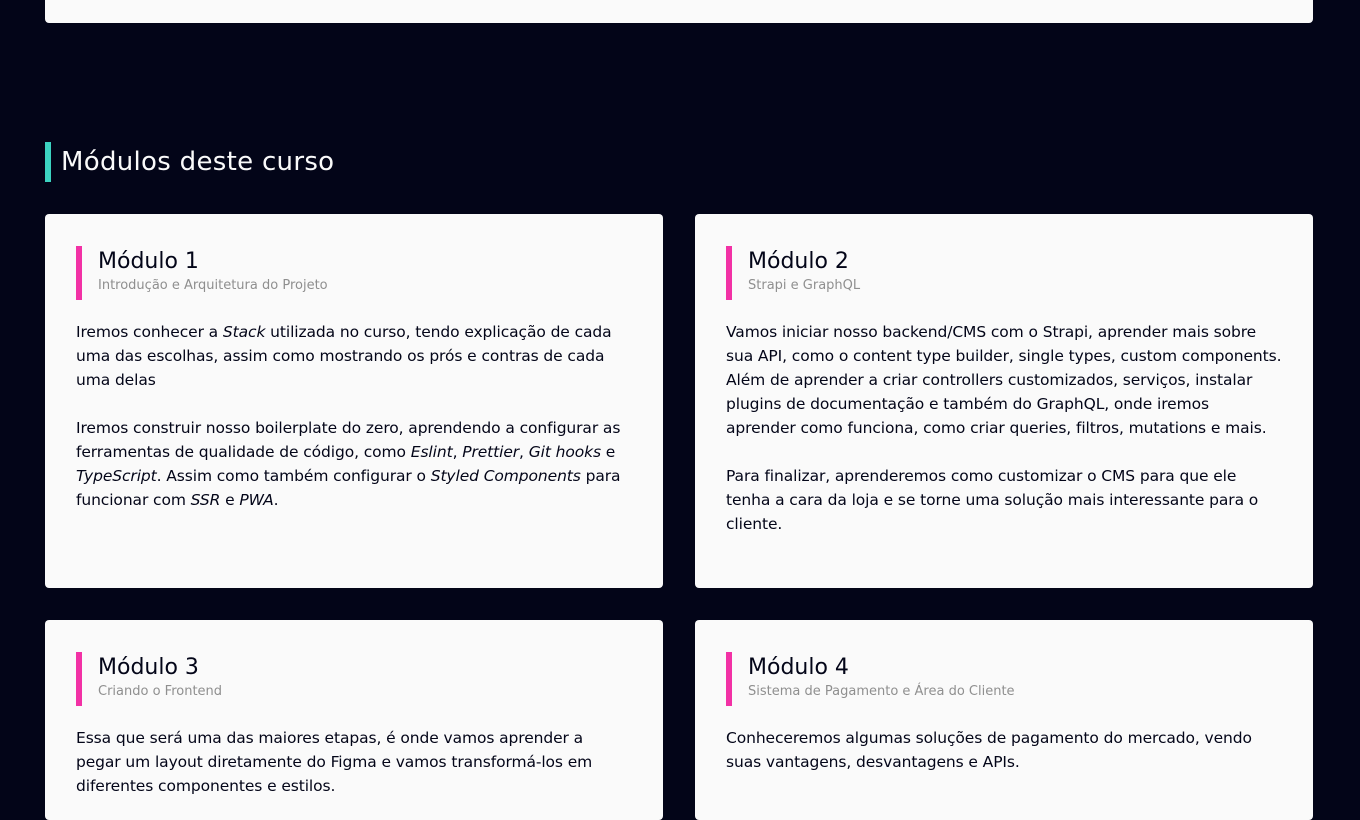 This screenshot has width=1360, height=820. What do you see at coordinates (804, 285) in the screenshot?
I see `module-subtitle: Strapi e GraphQL` at bounding box center [804, 285].